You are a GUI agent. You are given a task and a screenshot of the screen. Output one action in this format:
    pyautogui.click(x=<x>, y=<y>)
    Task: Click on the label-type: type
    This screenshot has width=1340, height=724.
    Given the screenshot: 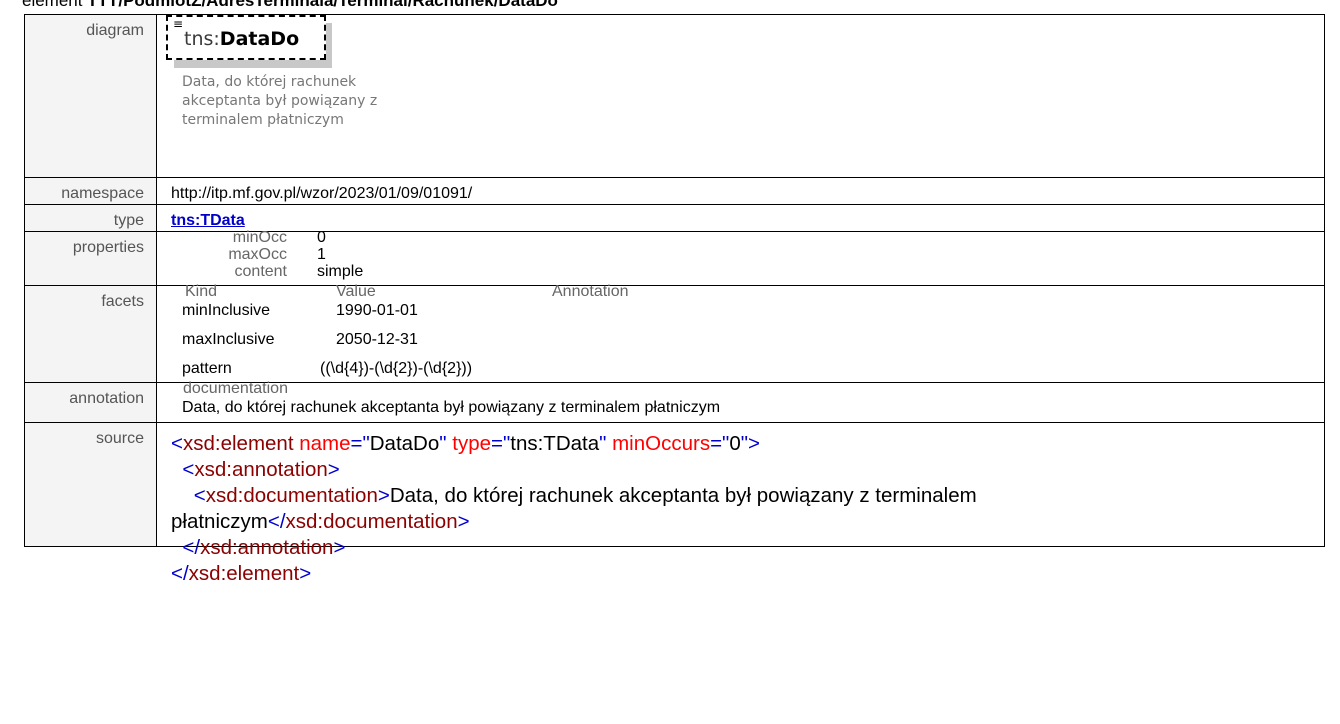 What is the action you would take?
    pyautogui.click(x=90, y=218)
    